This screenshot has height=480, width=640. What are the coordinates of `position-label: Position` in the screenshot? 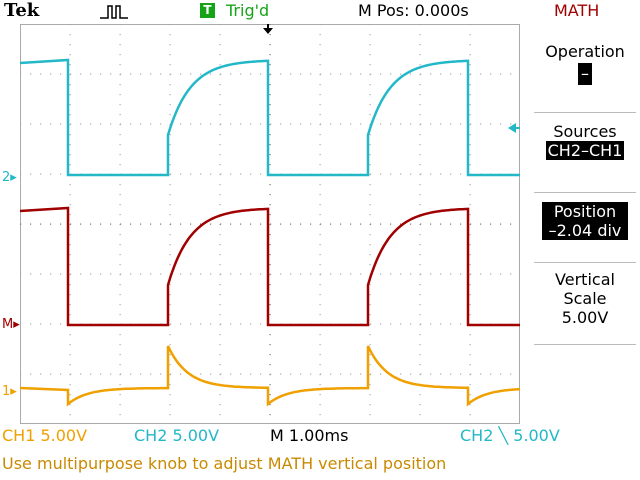 It's located at (585, 211).